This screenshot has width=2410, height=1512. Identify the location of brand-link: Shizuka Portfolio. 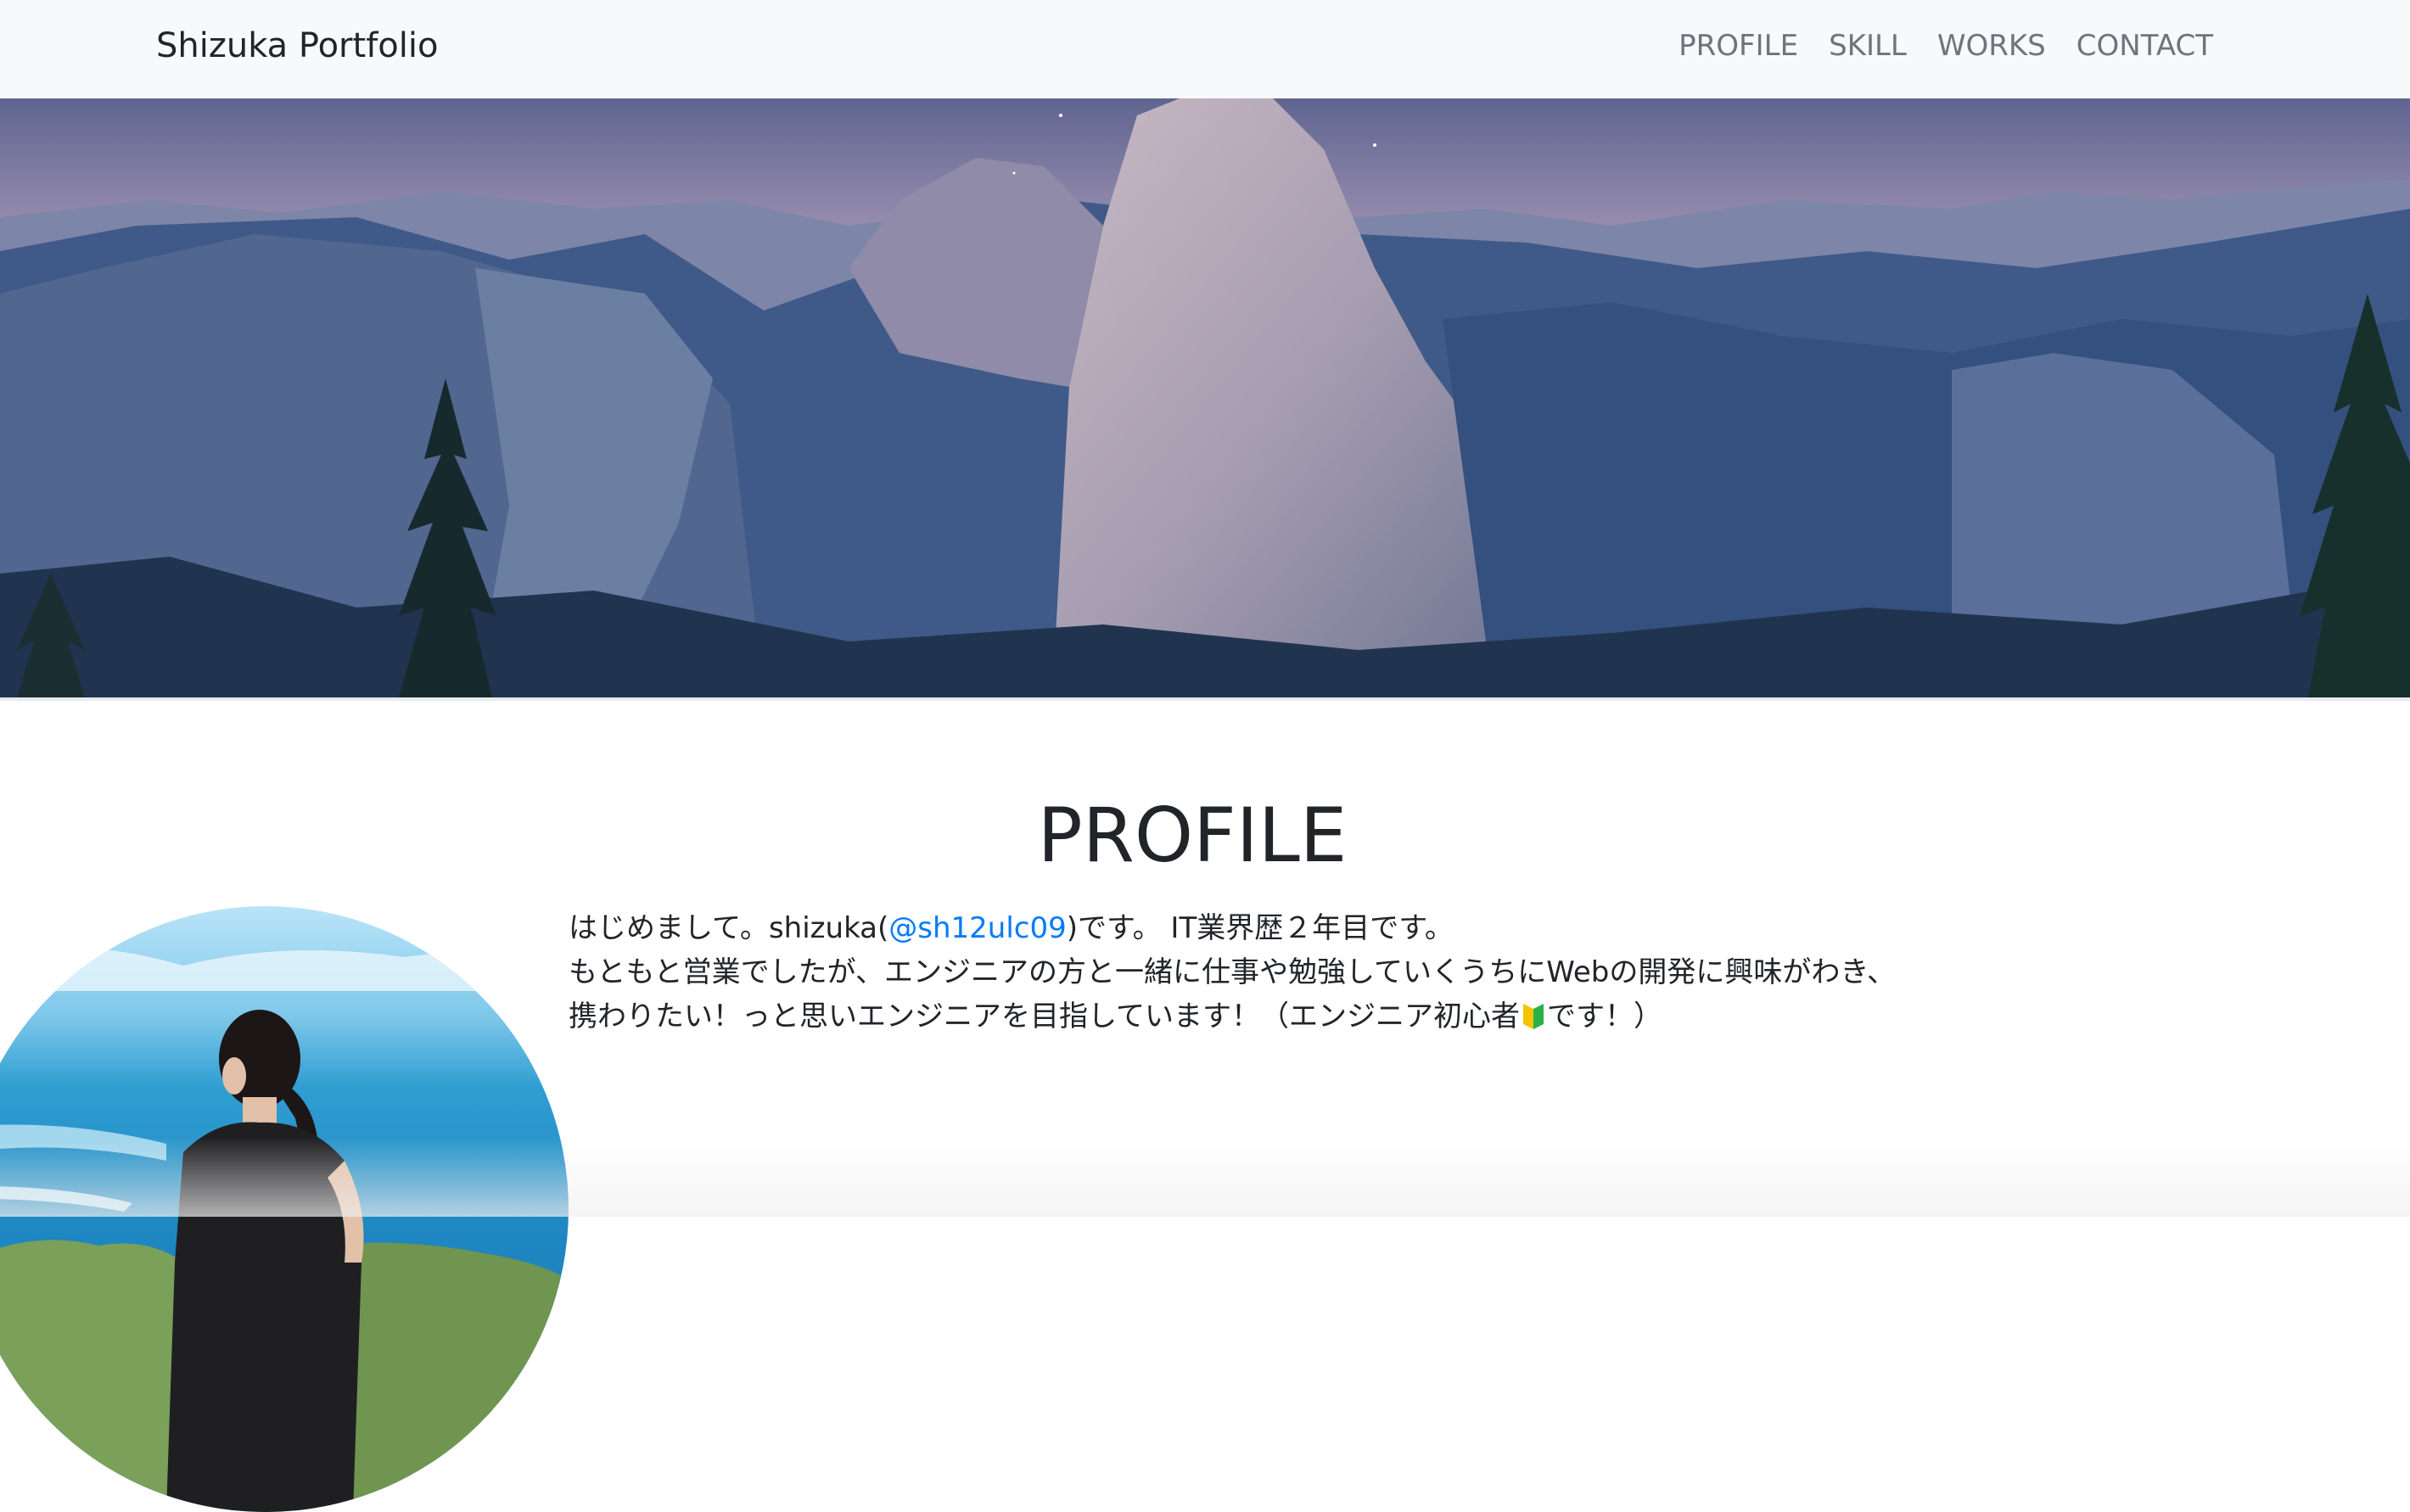
(297, 46).